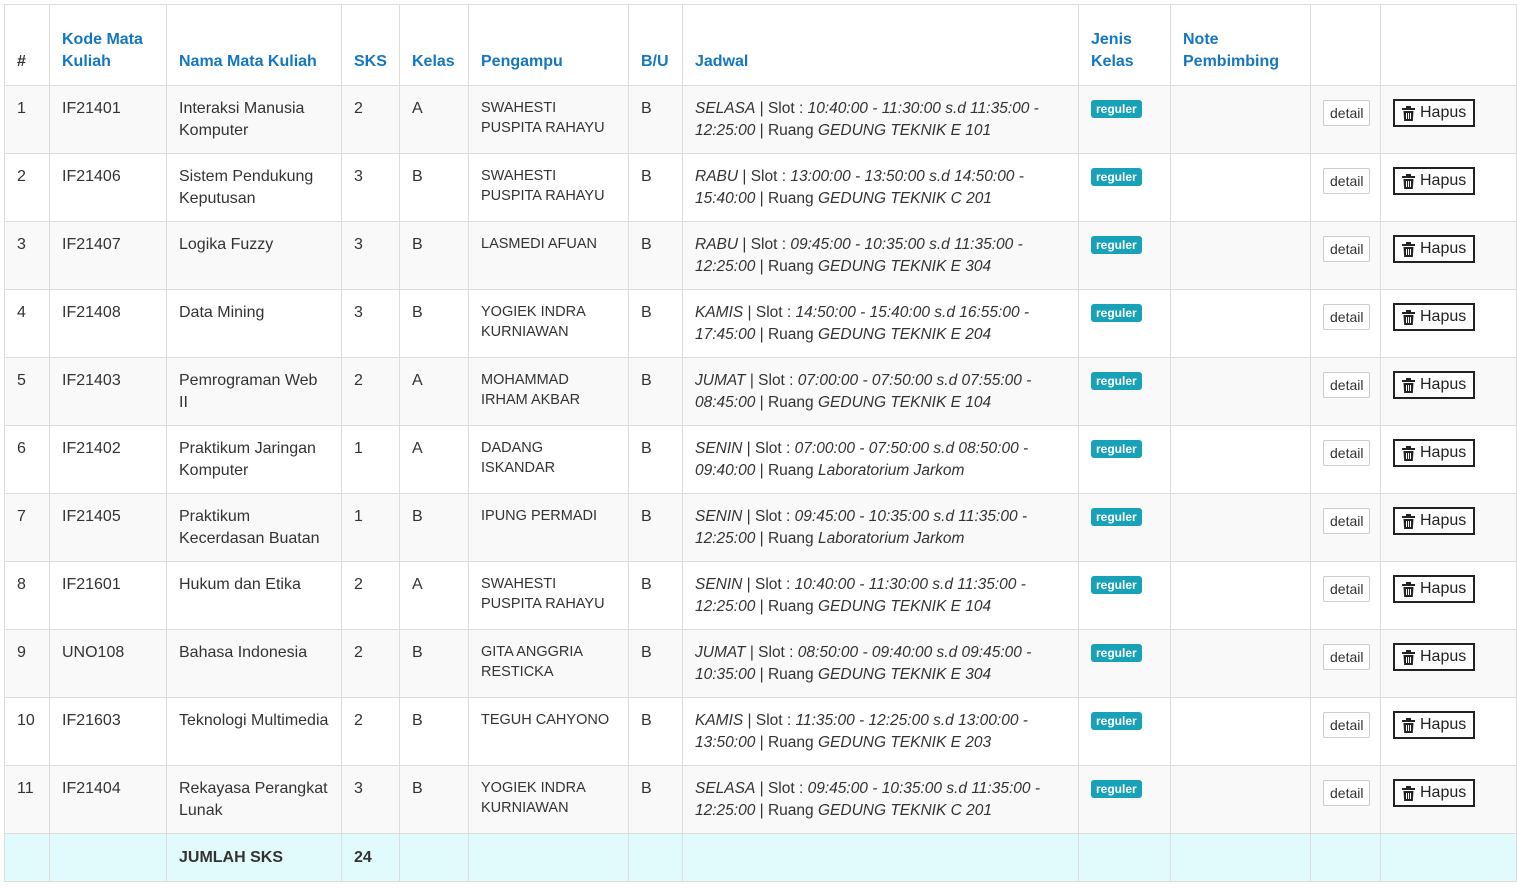  Describe the element at coordinates (254, 857) in the screenshot. I see `total-label: JUMLAH SKS` at that location.